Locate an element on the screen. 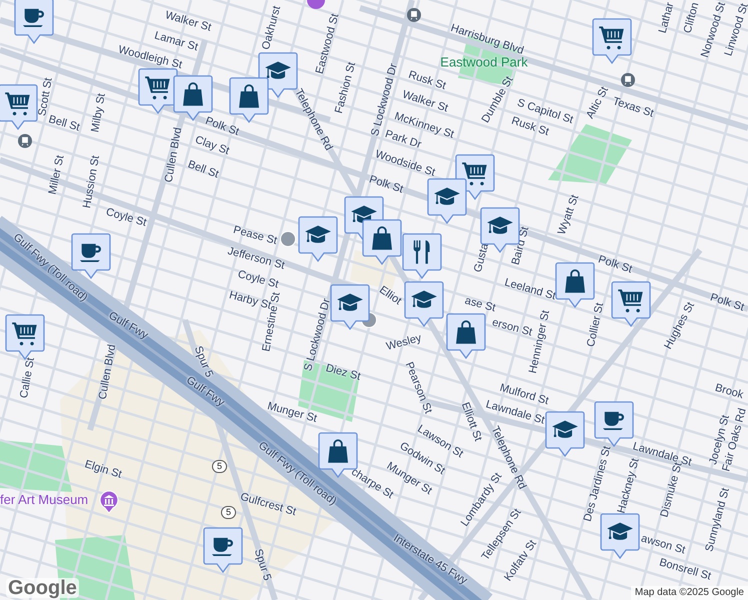  street-label: ase St is located at coordinates (480, 305).